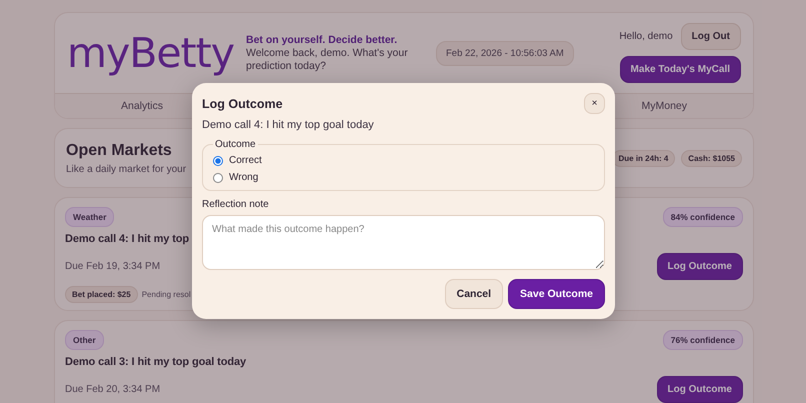 Image resolution: width=806 pixels, height=403 pixels. What do you see at coordinates (112, 266) in the screenshot?
I see `due-date: Due Feb 19, 3:34 PM` at bounding box center [112, 266].